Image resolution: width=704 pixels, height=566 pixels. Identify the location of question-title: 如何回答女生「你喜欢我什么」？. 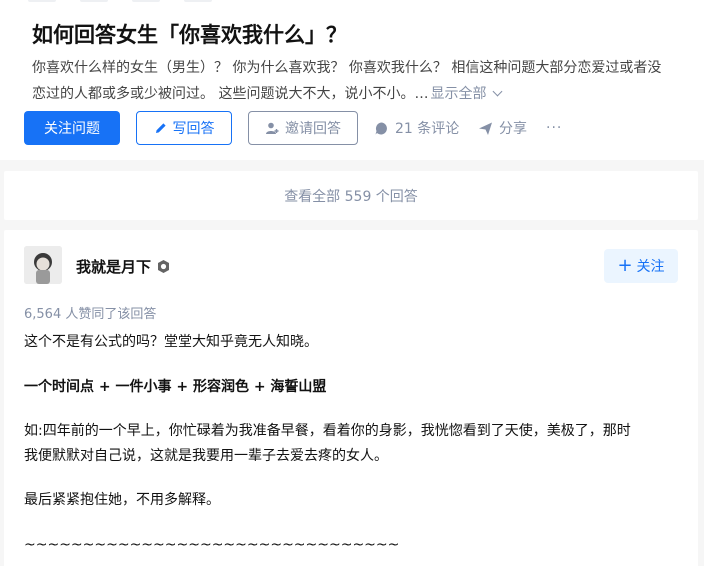
(189, 34).